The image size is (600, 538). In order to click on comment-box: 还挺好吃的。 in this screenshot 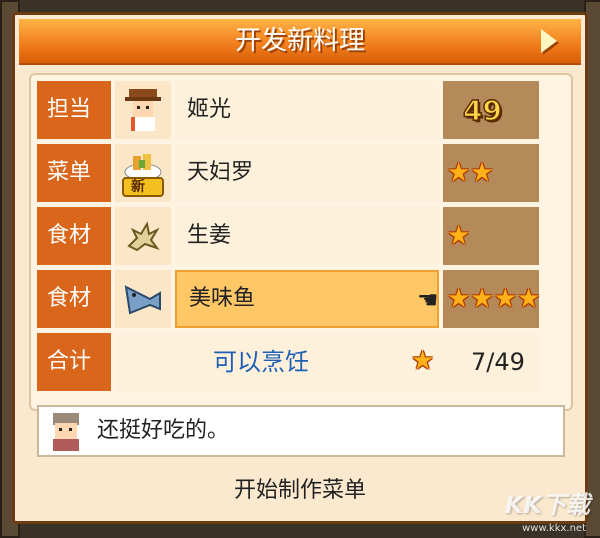, I will do `click(301, 431)`.